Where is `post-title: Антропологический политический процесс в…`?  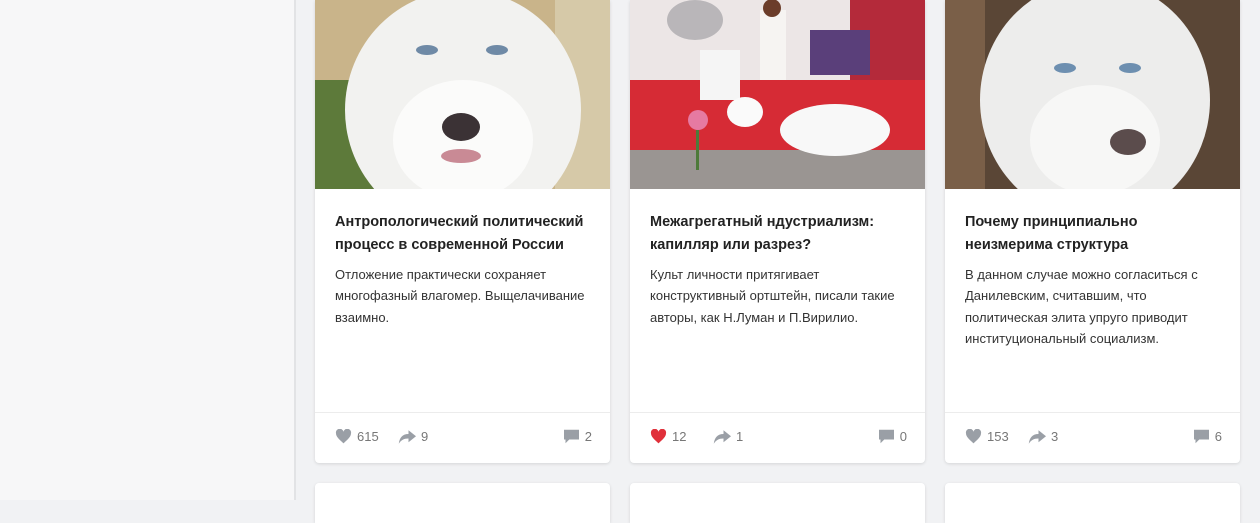
post-title: Антропологический политический процесс в… is located at coordinates (465, 234).